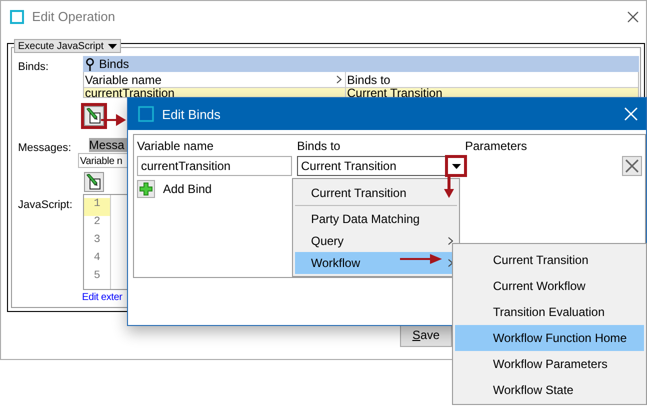 Image resolution: width=647 pixels, height=406 pixels. Describe the element at coordinates (97, 207) in the screenshot. I see `line-number: 1` at that location.